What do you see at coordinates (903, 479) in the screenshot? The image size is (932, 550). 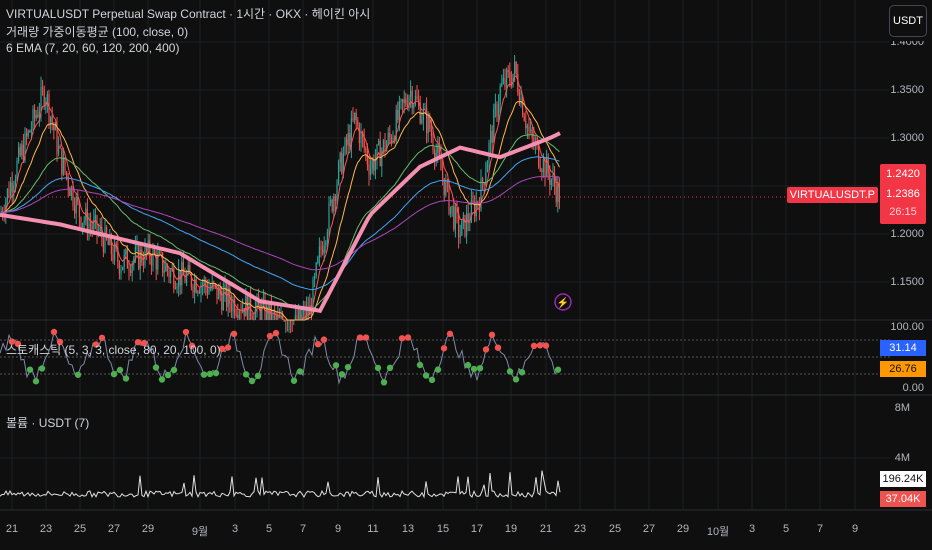 I see `volume-tag: 196.24K` at bounding box center [903, 479].